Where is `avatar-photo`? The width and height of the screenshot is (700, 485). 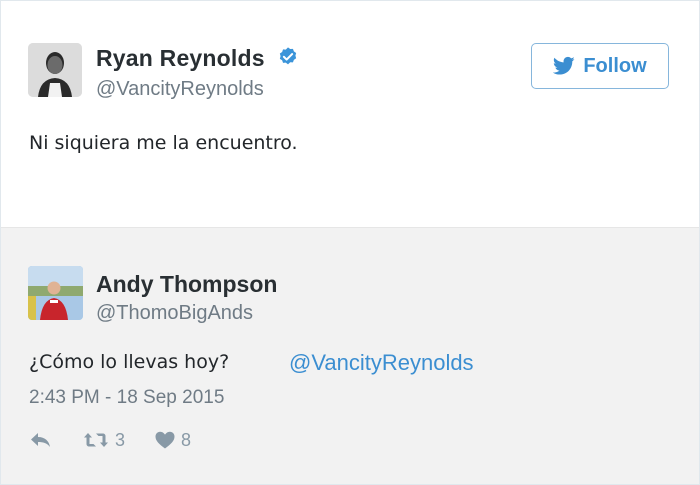
avatar-photo is located at coordinates (55, 70).